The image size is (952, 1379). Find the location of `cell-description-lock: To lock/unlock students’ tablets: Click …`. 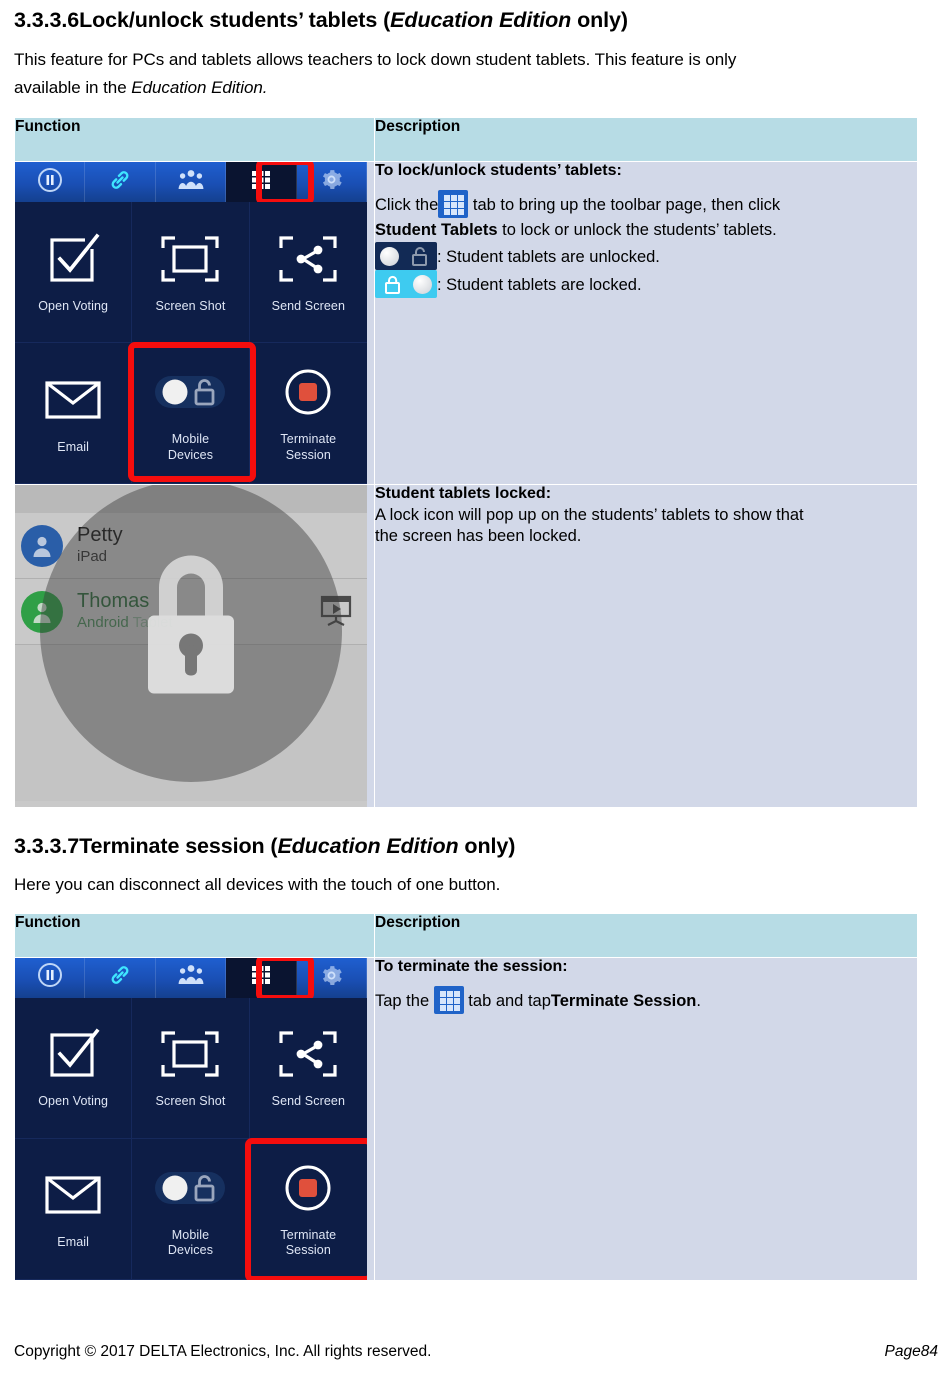

cell-description-lock: To lock/unlock students’ tablets: Click … is located at coordinates (646, 323).